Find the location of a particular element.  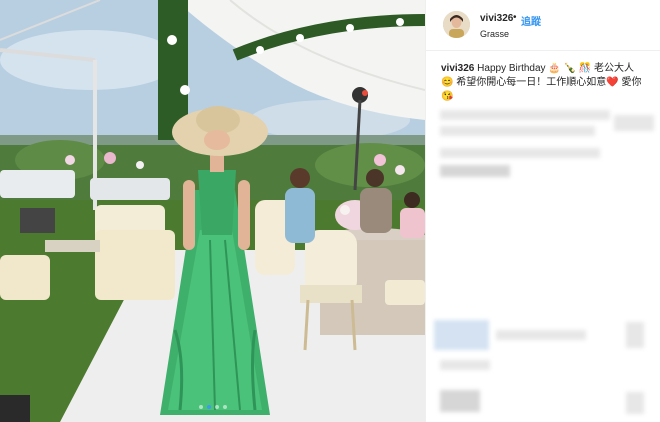

carousel-dot-active is located at coordinates (208, 407).